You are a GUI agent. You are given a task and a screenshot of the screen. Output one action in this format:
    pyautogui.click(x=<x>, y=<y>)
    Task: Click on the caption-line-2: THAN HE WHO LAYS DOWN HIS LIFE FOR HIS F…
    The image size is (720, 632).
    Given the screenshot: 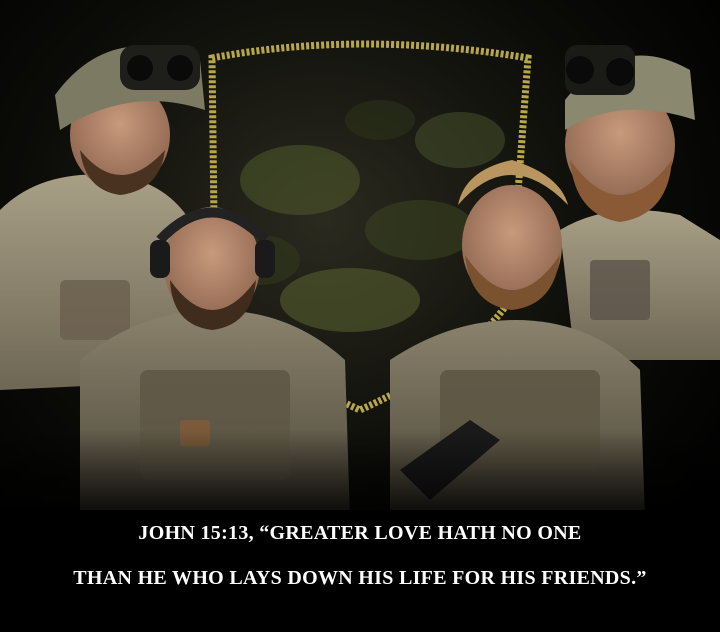 What is the action you would take?
    pyautogui.click(x=360, y=578)
    